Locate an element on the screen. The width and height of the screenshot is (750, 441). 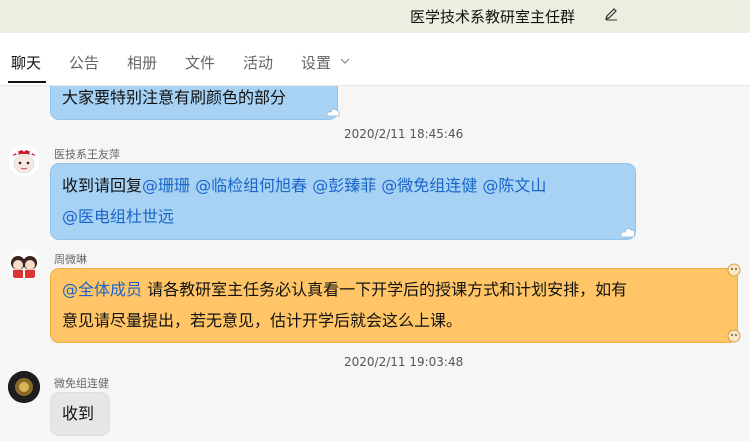
tab-activity: 活动 is located at coordinates (258, 62).